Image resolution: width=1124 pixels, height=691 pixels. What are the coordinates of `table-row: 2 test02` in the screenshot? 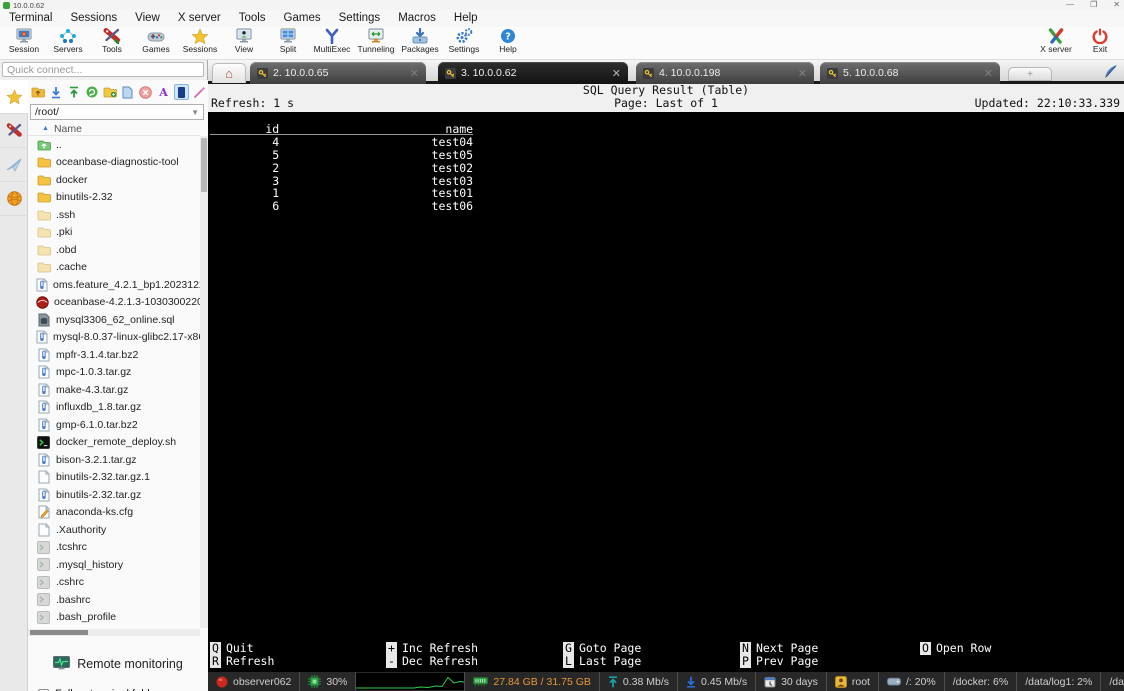 It's located at (341, 168).